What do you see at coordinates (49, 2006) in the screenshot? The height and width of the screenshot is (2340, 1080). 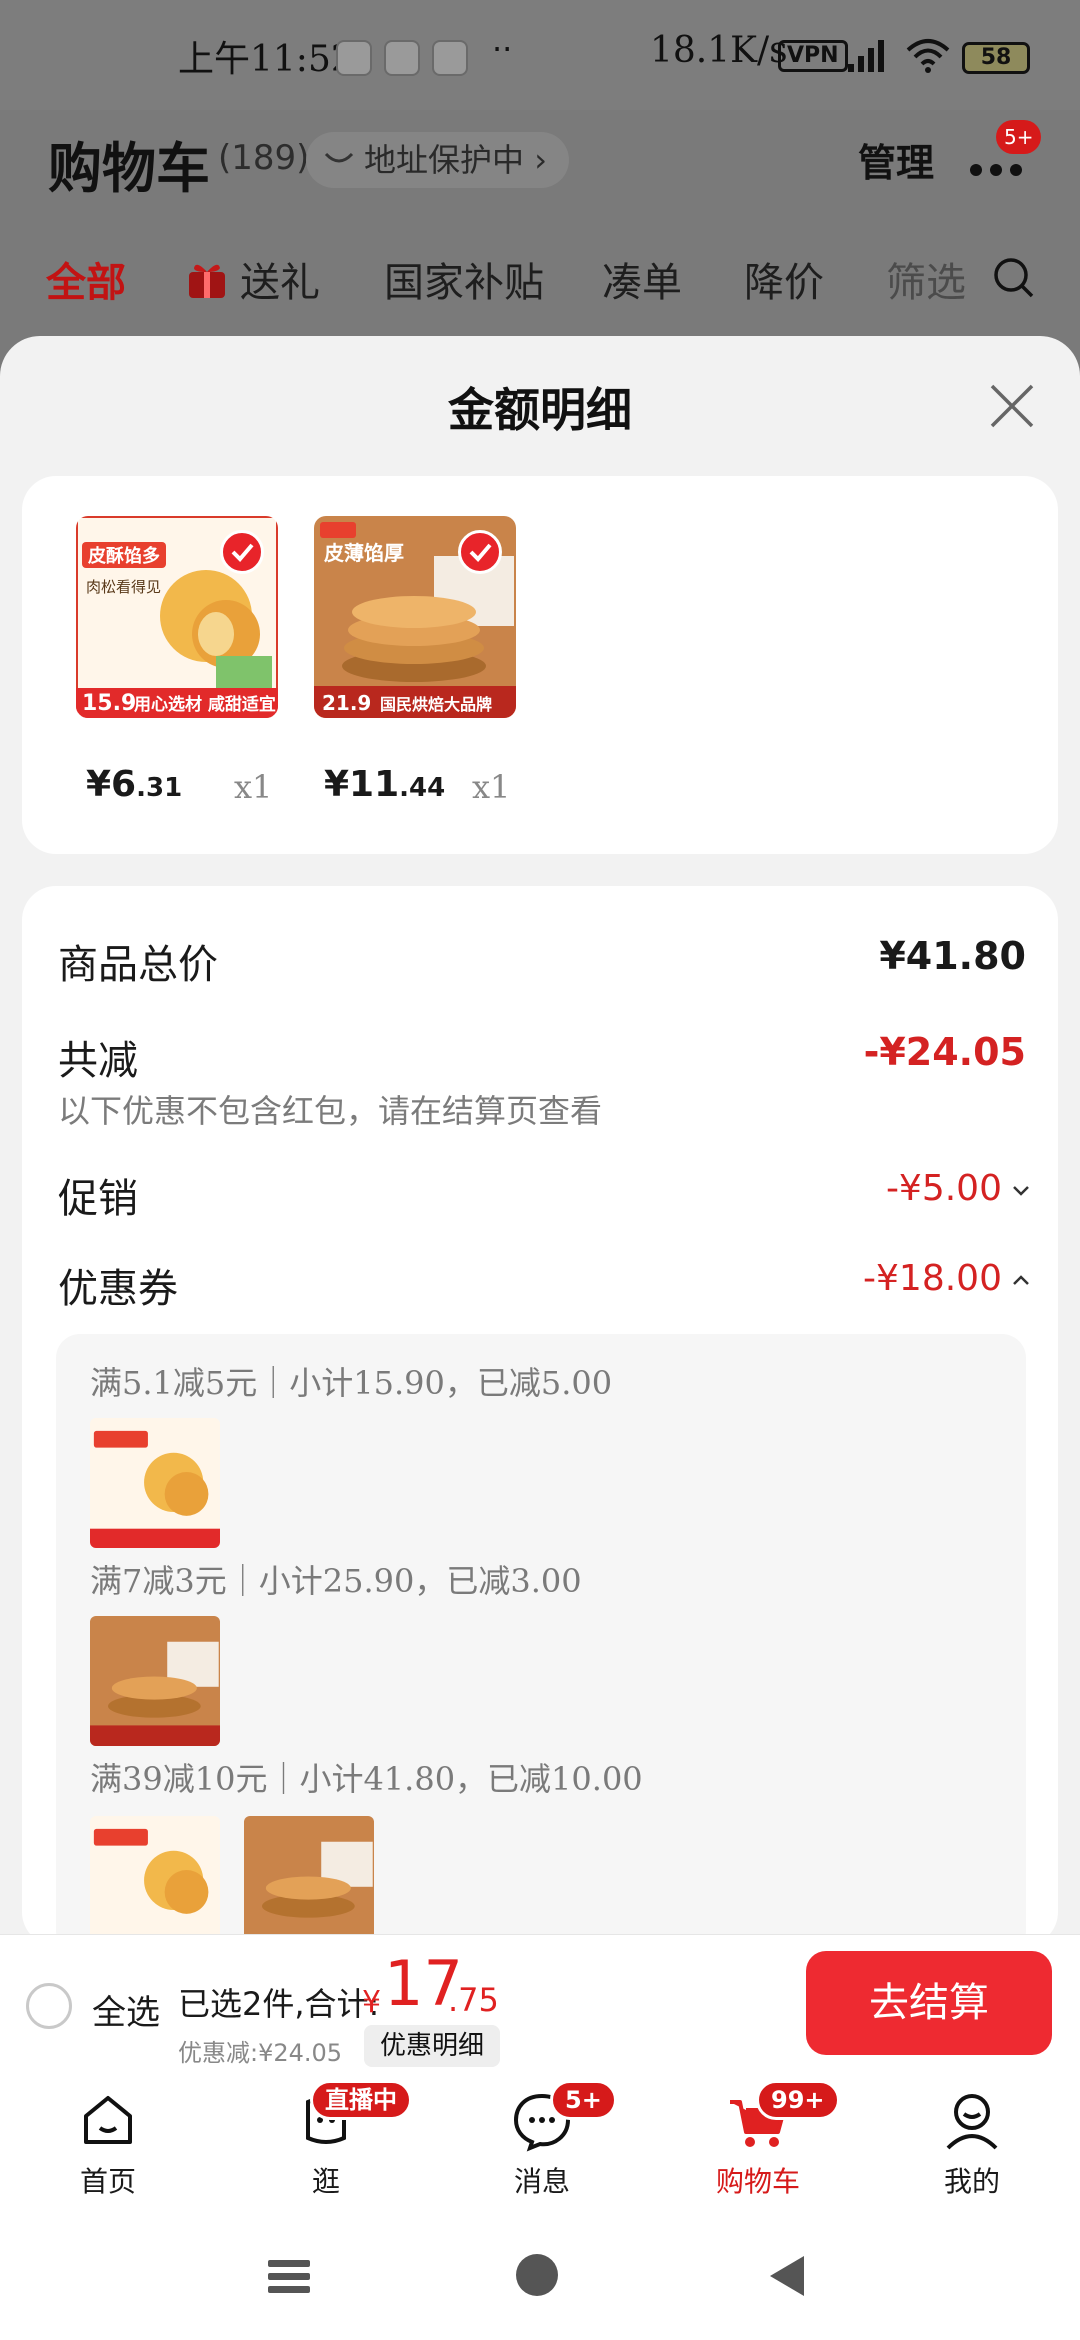 I see `select-all-radio` at bounding box center [49, 2006].